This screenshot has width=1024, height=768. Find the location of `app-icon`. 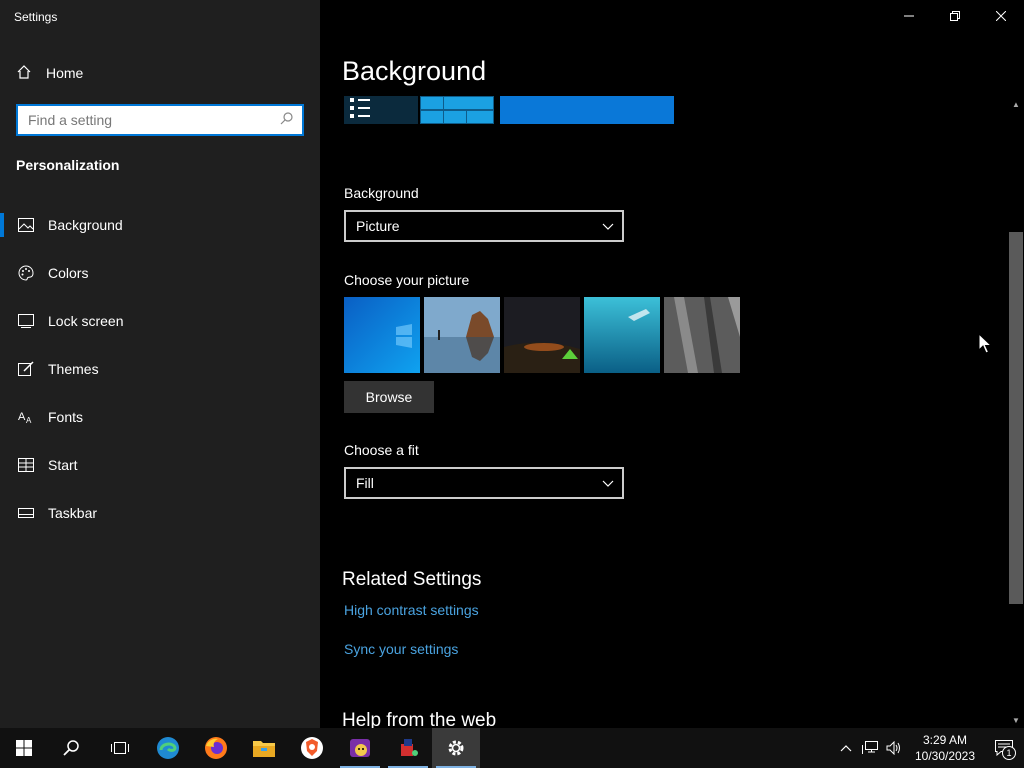

app-icon is located at coordinates (360, 748).